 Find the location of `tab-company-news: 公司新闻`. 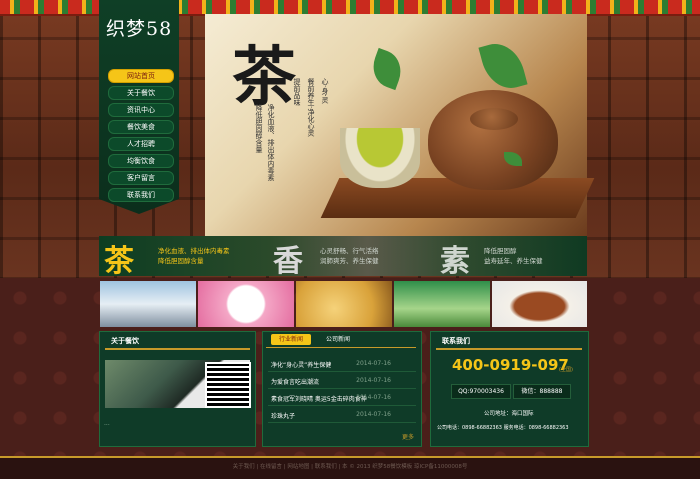

tab-company-news: 公司新闻 is located at coordinates (338, 339).